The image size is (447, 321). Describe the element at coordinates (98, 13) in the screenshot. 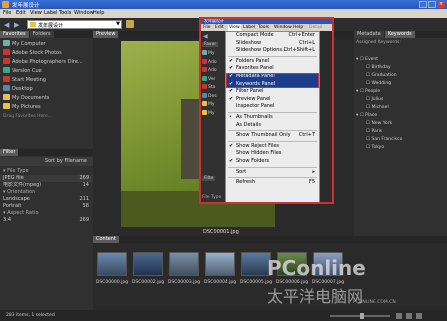

I see `menu-help: Help` at that location.